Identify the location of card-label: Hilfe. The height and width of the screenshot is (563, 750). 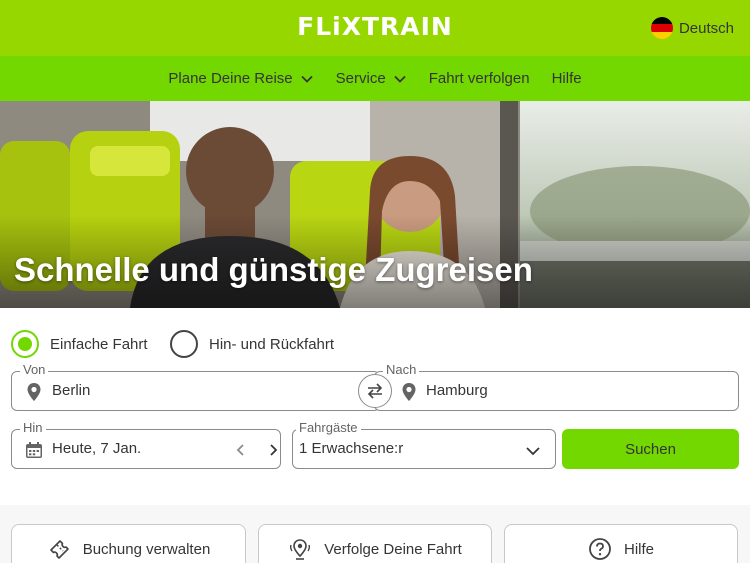
(638, 549).